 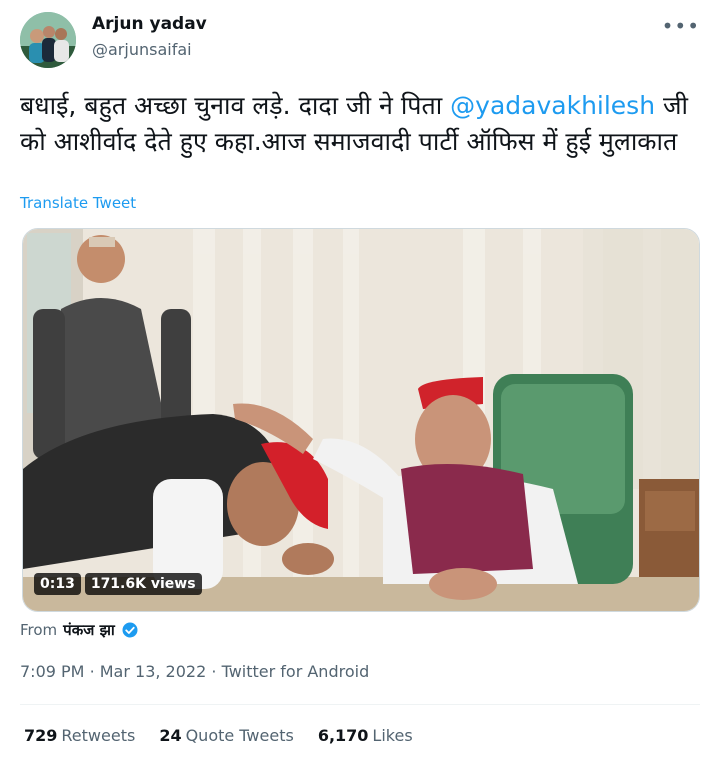 I want to click on tweet-date: Mar 13, 2022, so click(x=153, y=671).